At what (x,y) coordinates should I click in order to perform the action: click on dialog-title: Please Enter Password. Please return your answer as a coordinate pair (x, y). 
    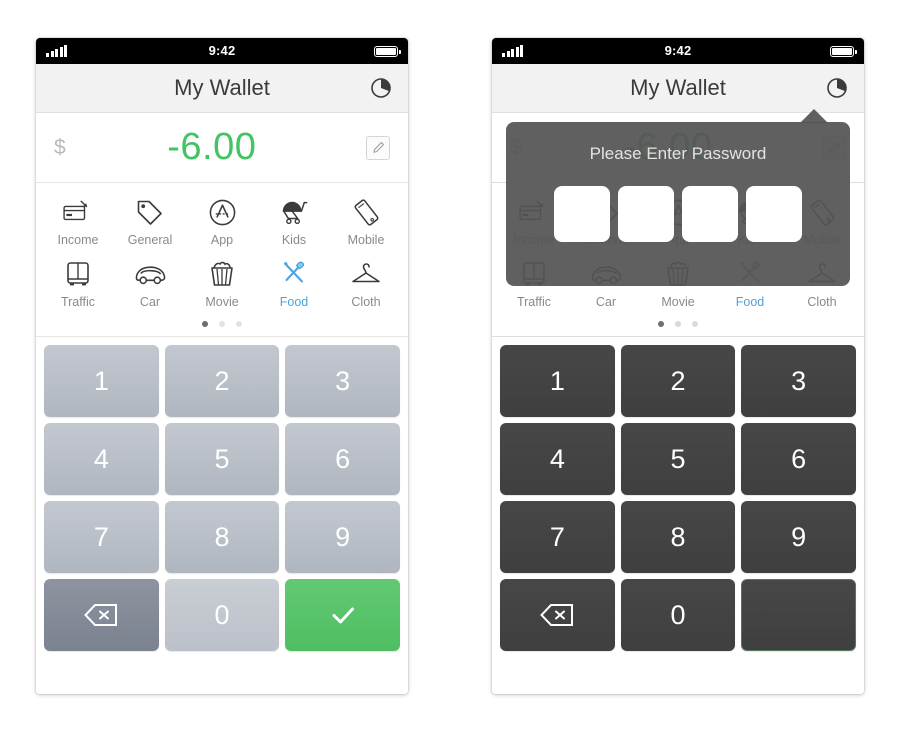
    Looking at the image, I should click on (678, 153).